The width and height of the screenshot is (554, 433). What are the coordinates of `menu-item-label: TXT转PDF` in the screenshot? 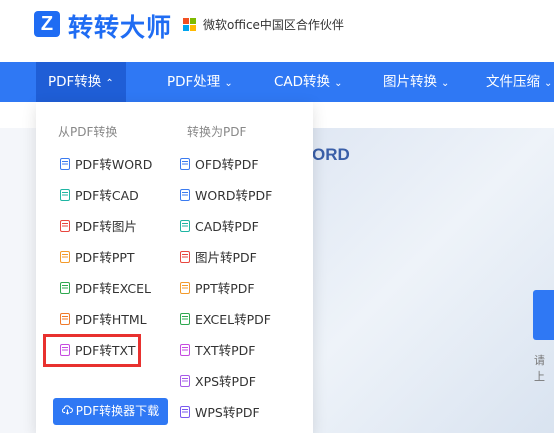 It's located at (225, 350).